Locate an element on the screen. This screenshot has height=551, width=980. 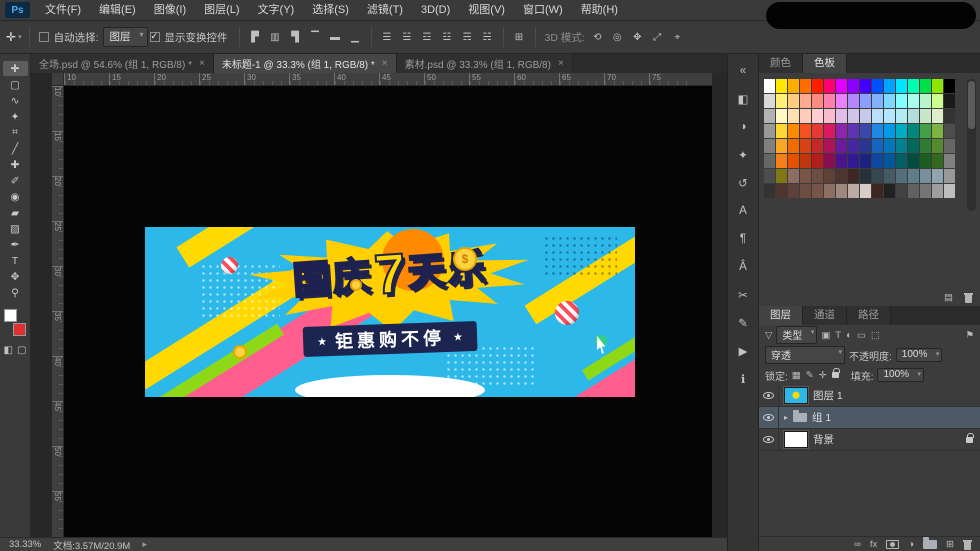
color-panel-icon: ◧ is located at coordinates (743, 98).